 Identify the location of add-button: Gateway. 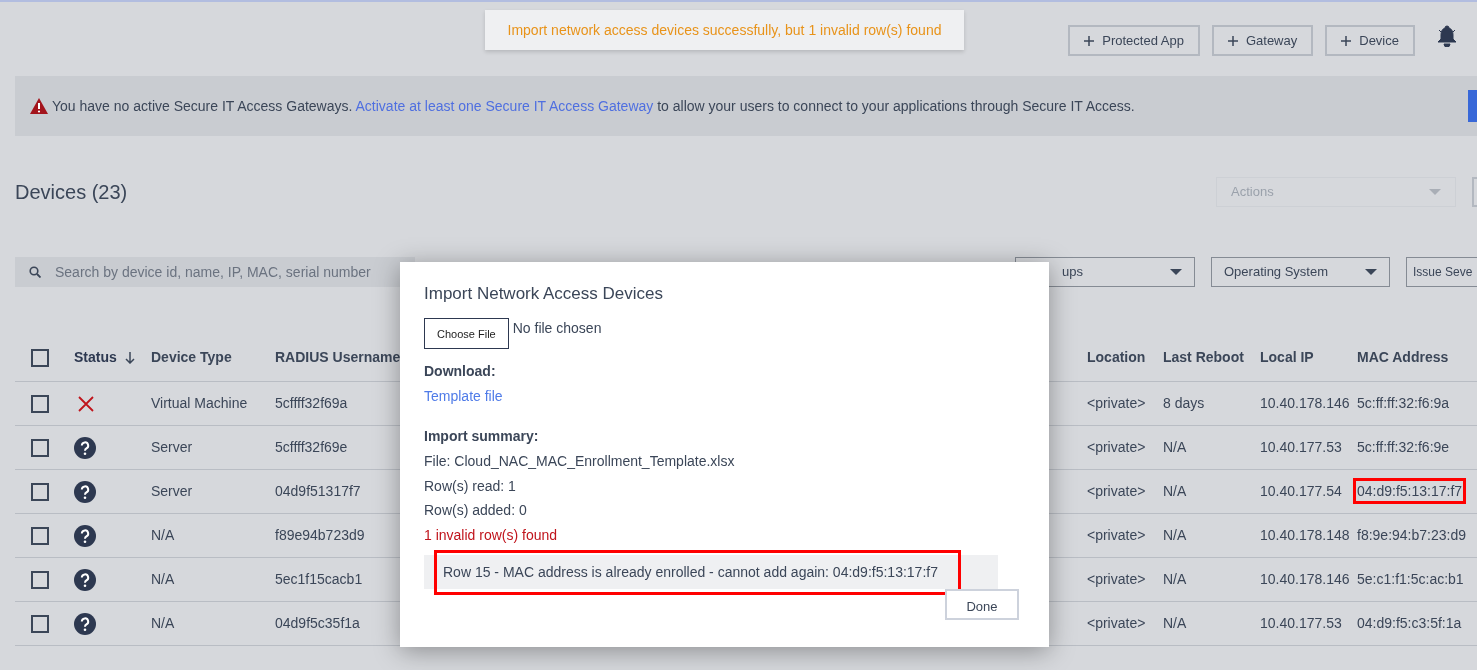
(1262, 40).